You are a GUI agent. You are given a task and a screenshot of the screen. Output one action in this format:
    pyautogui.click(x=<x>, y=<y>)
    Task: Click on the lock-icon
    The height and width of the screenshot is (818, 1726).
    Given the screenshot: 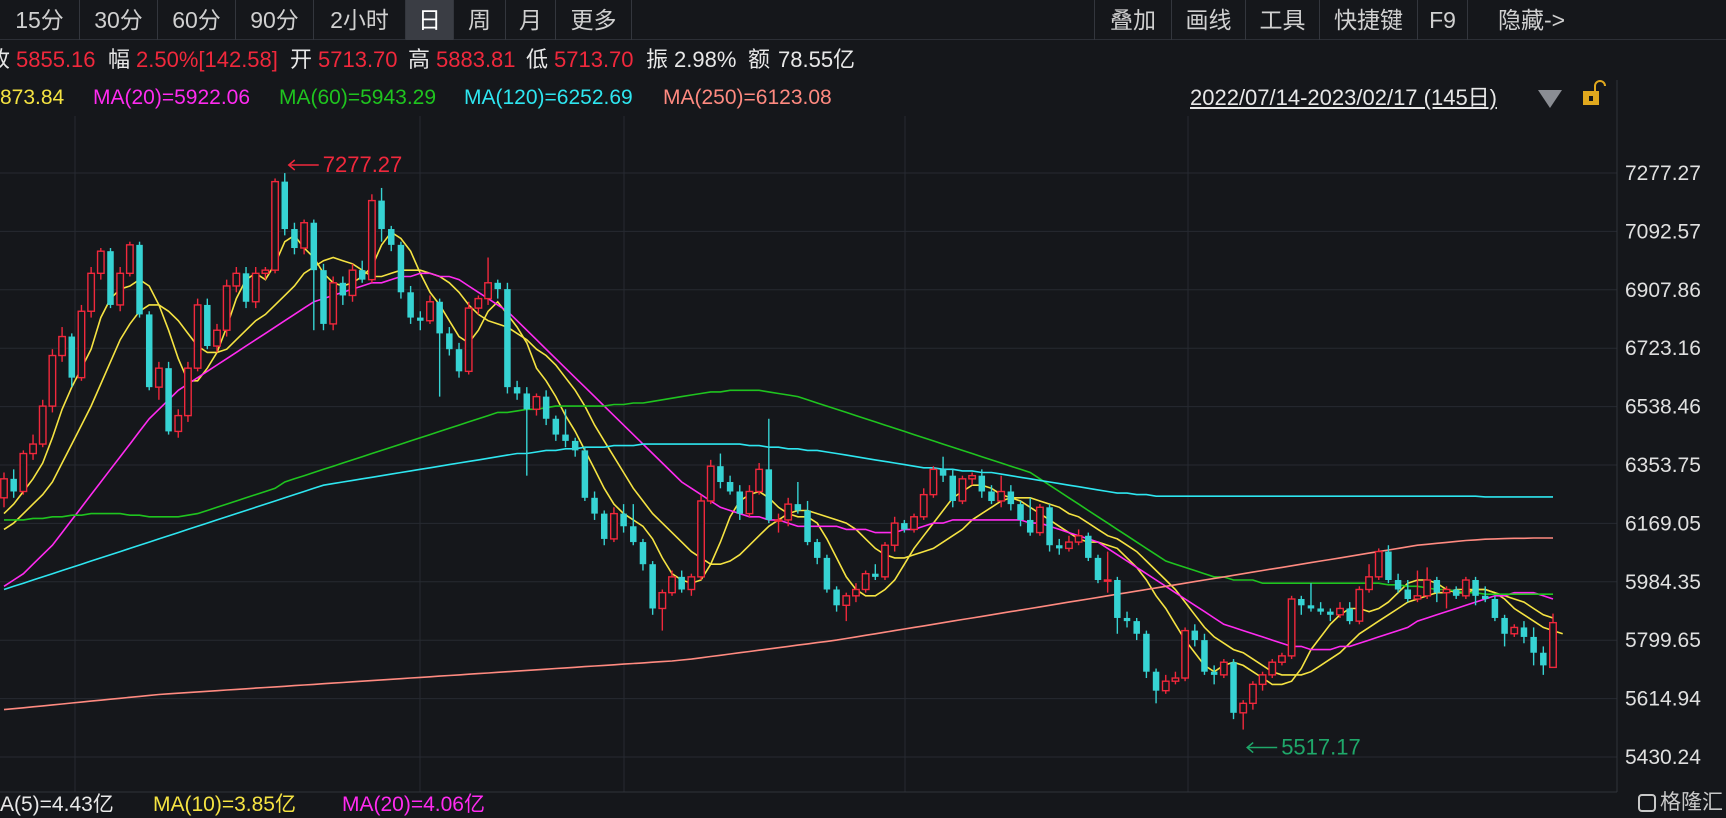 What is the action you would take?
    pyautogui.click(x=1594, y=92)
    